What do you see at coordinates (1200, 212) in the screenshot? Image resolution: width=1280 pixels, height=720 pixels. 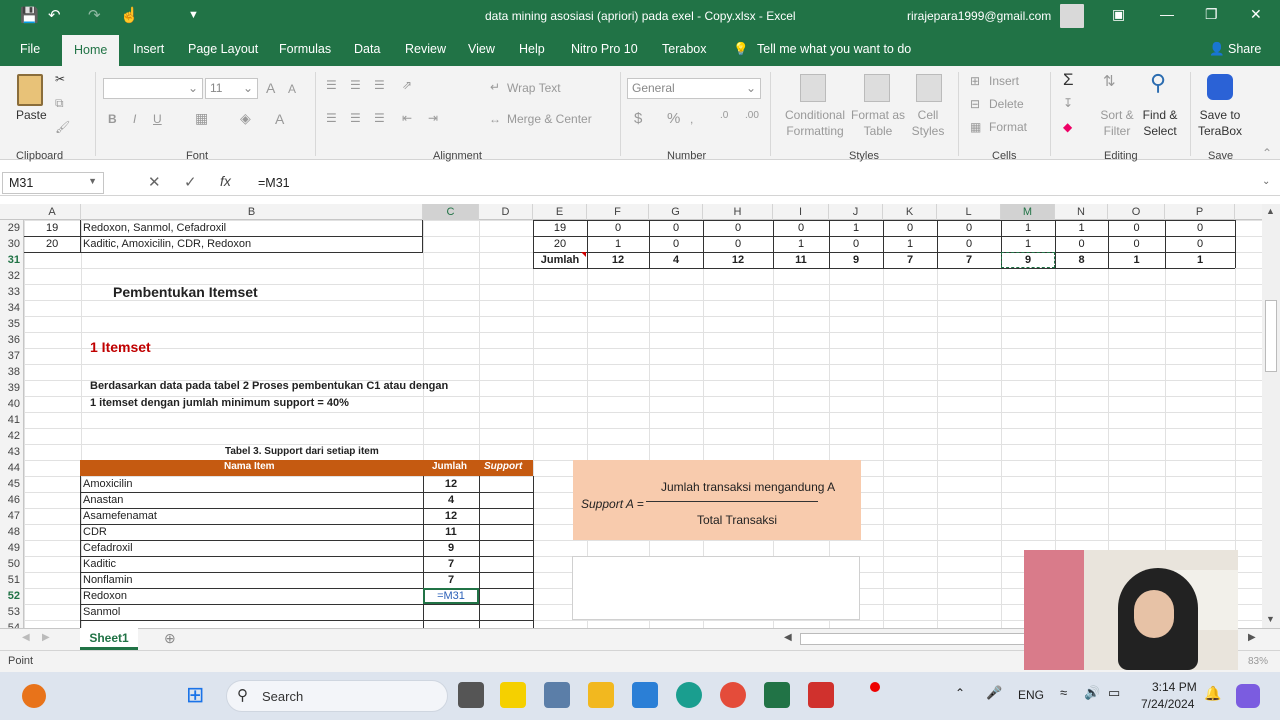 I see `column-header-p: P` at bounding box center [1200, 212].